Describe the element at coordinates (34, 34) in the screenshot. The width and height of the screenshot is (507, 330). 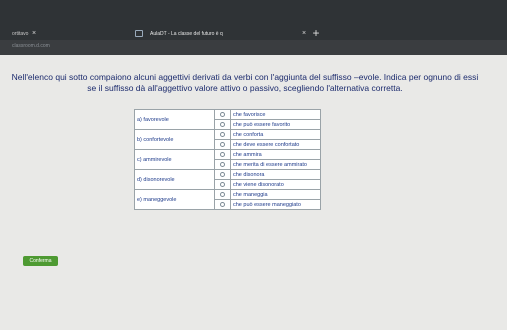
I see `close-tab-icon: ×` at that location.